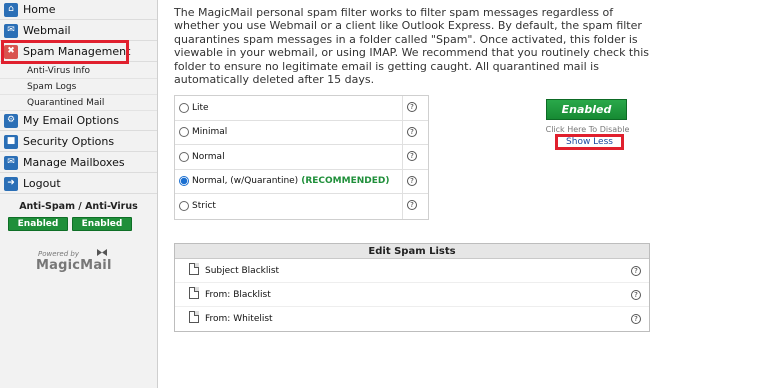 The width and height of the screenshot is (768, 388). What do you see at coordinates (74, 162) in the screenshot?
I see `sidebar-item-label: Manage Mailboxes` at bounding box center [74, 162].